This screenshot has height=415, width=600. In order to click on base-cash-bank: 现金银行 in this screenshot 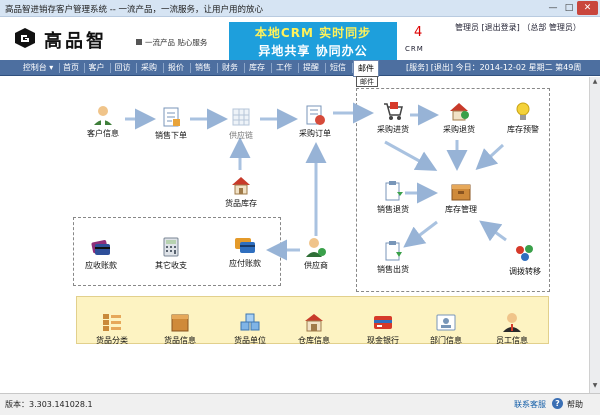, I will do `click(383, 328)`.